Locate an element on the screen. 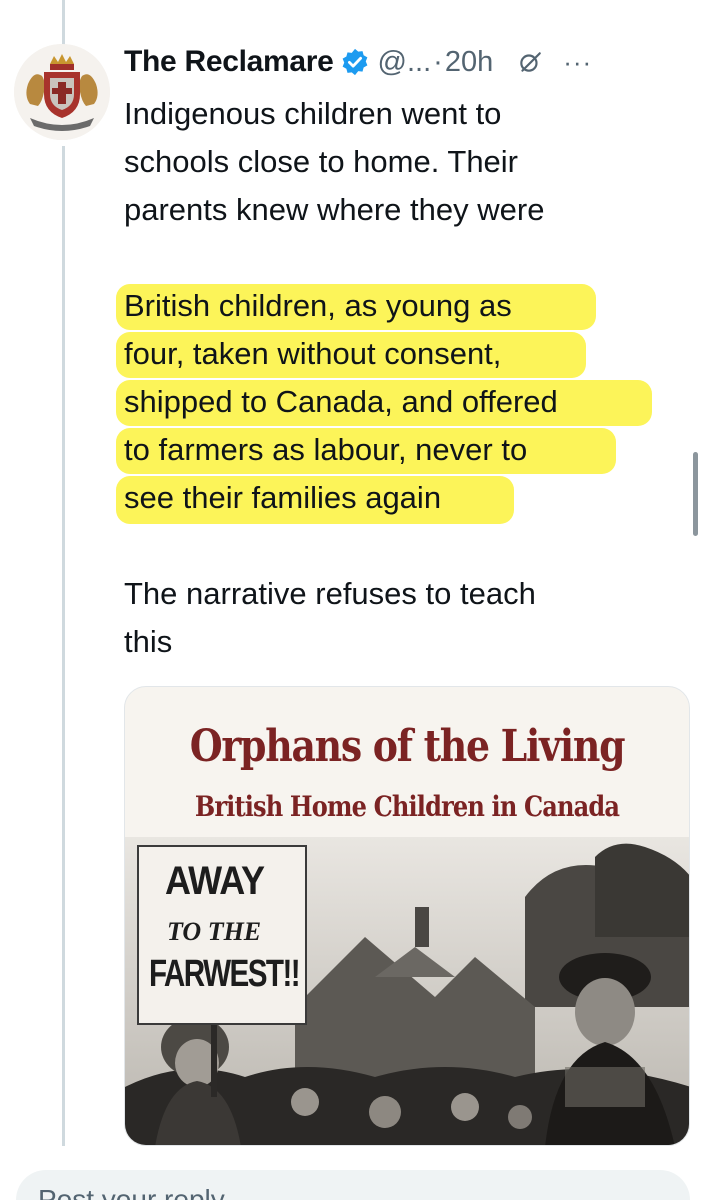  text-line: British children, as young as is located at coordinates (318, 305).